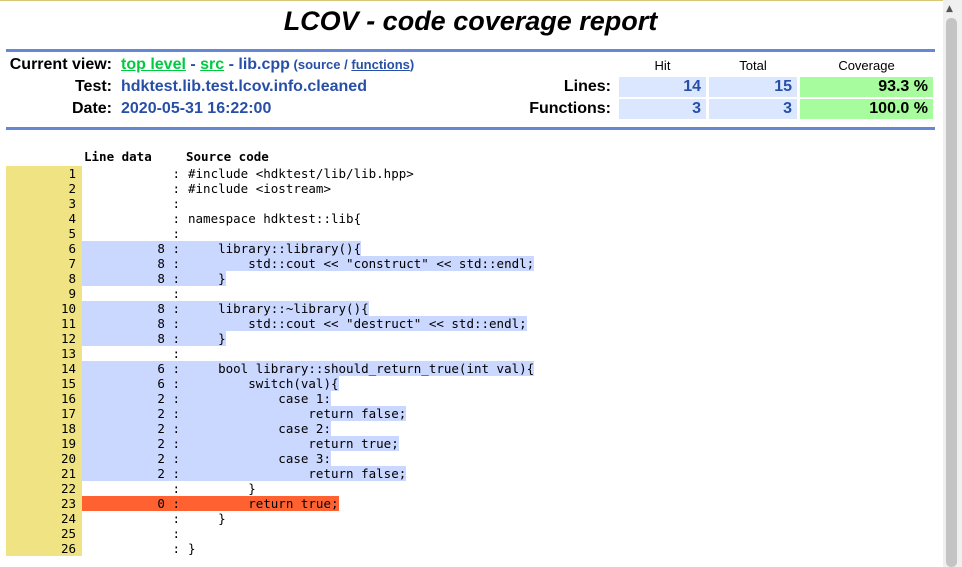 The width and height of the screenshot is (962, 567). I want to click on line-number: 9, so click(44, 293).